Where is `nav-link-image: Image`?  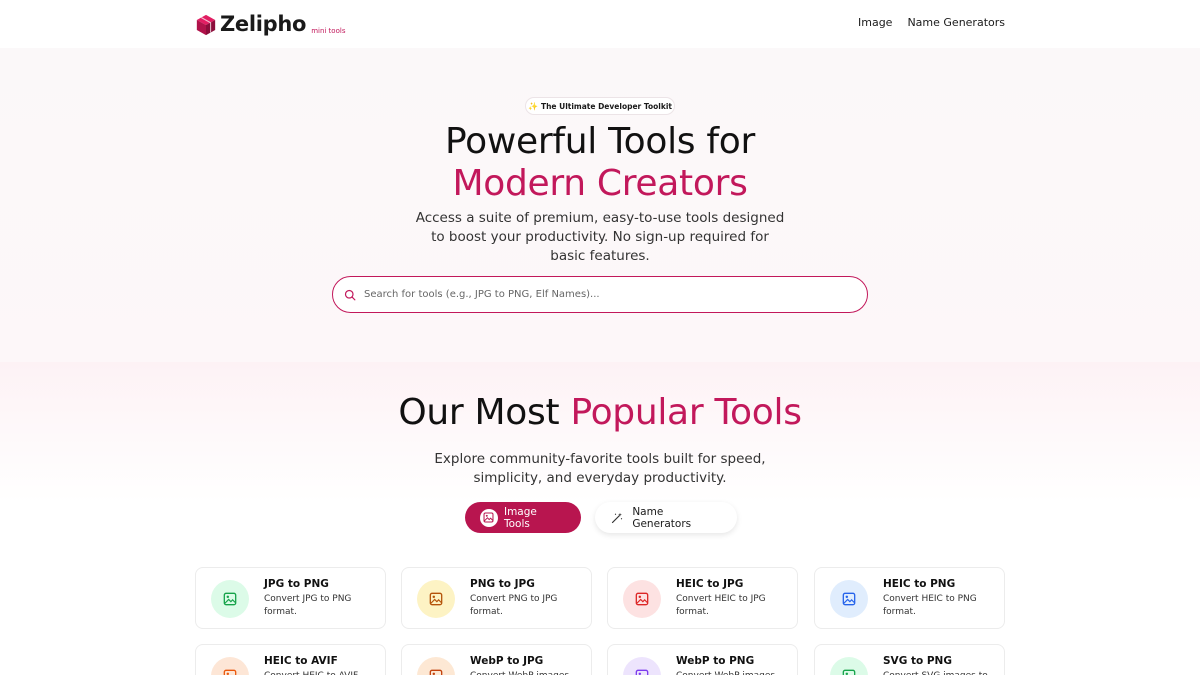 nav-link-image: Image is located at coordinates (875, 22).